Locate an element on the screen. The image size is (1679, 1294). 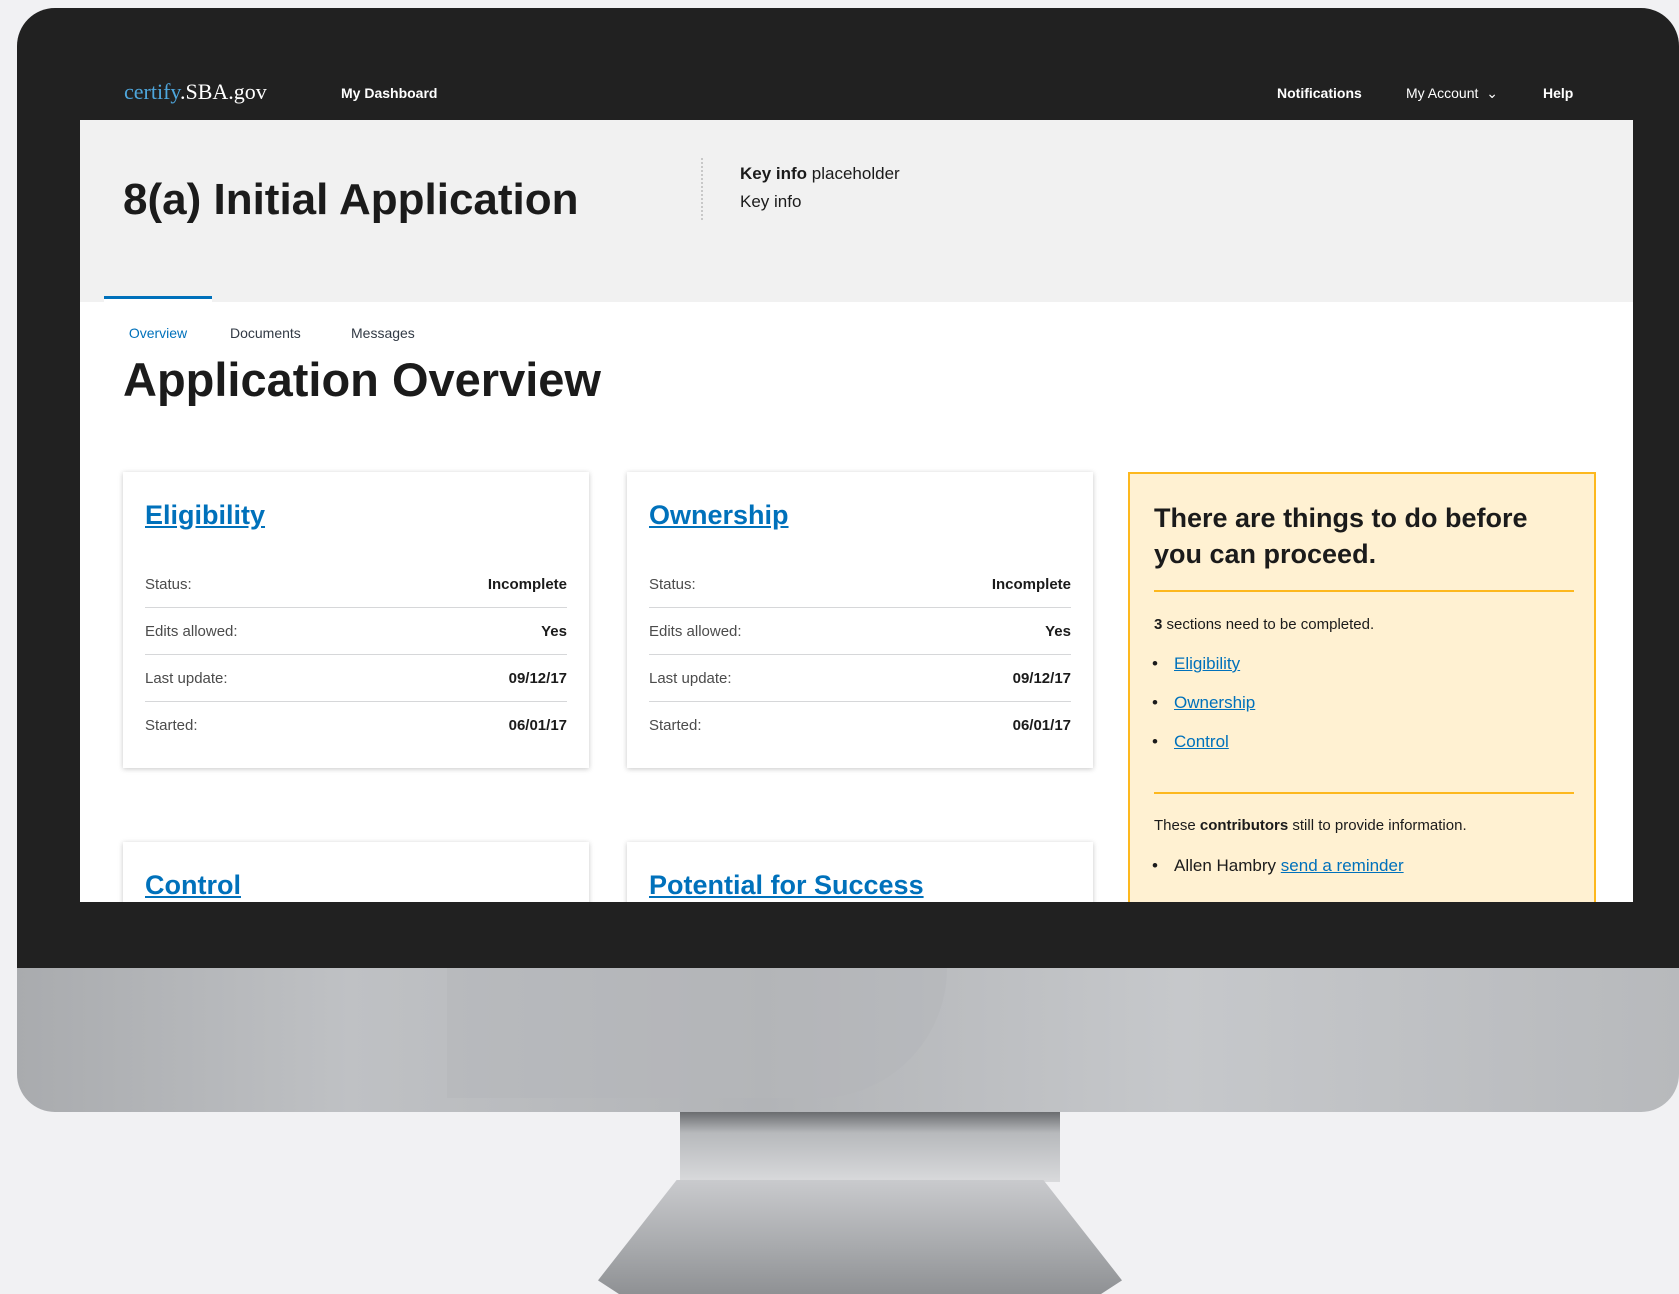
list-item: Ownership is located at coordinates (1203, 712).